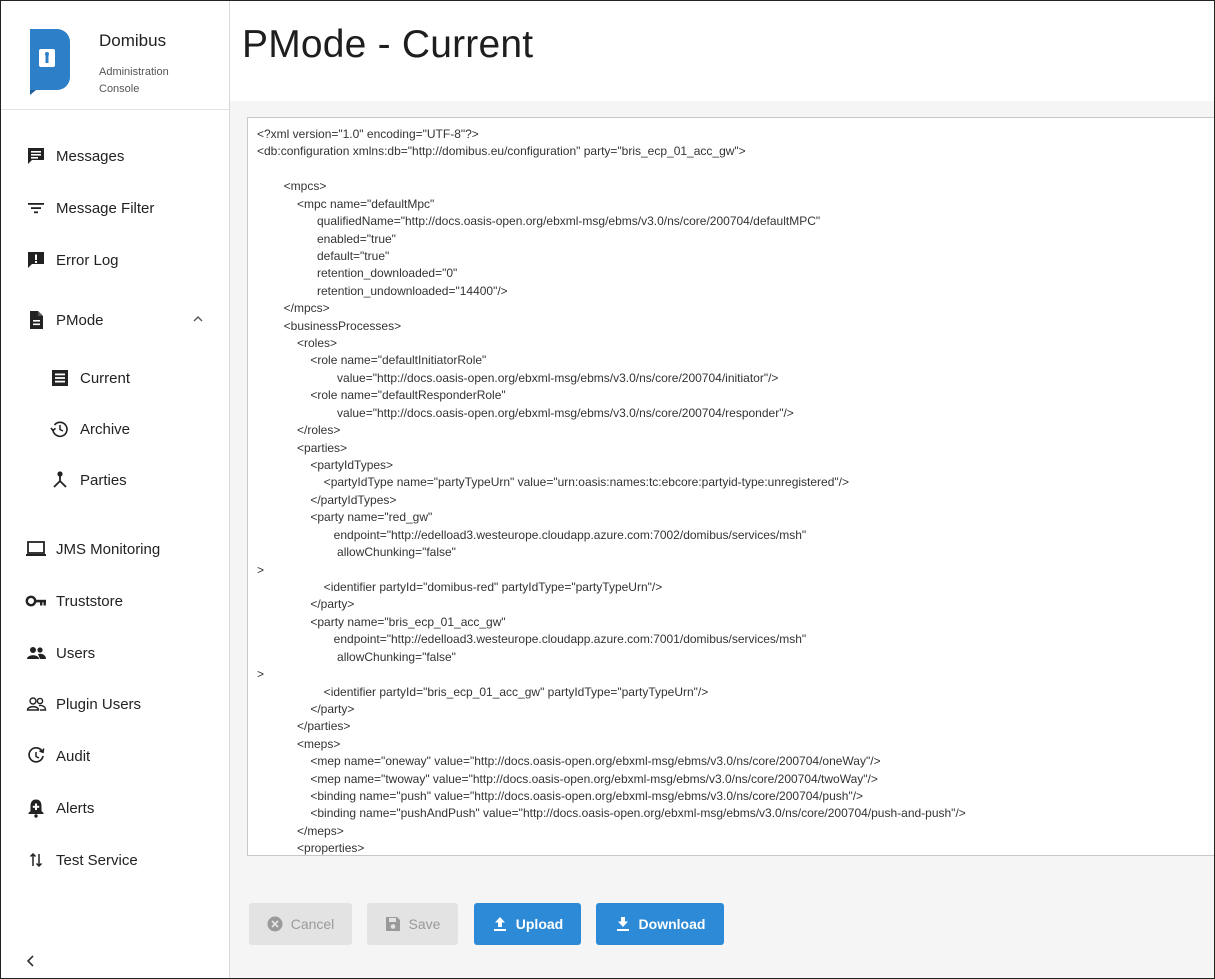  I want to click on sidebar-item-jms-monitoring: JMS Monitoring, so click(115, 549).